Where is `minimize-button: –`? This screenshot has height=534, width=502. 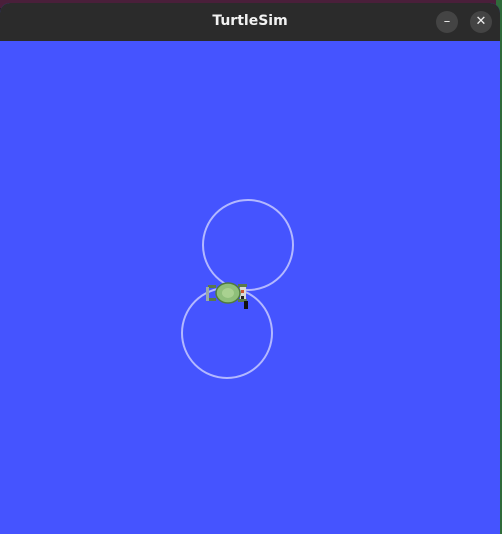 minimize-button: – is located at coordinates (447, 22).